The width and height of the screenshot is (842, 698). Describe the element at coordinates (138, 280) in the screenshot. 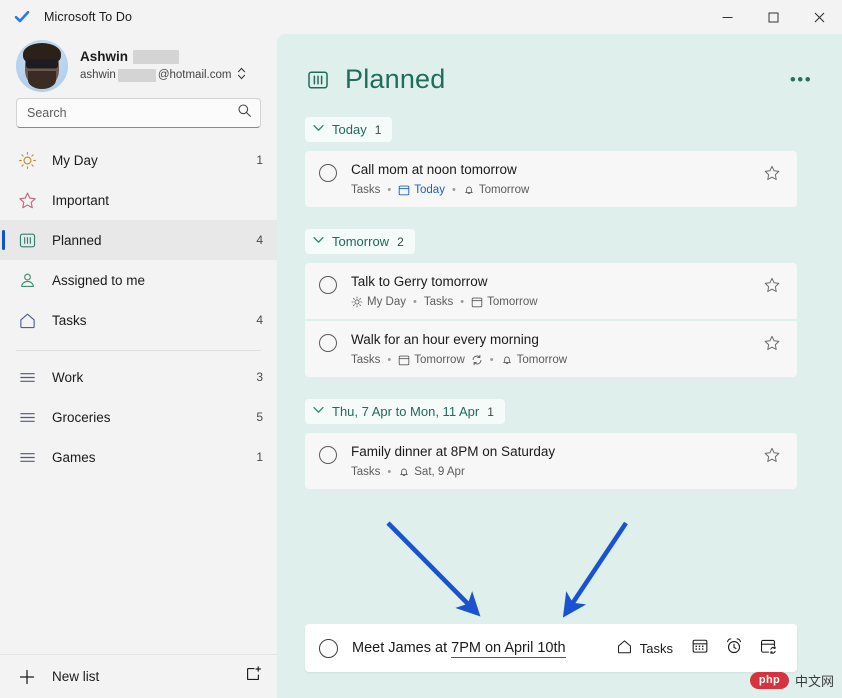

I see `sidebar-item-assigned-to-me: Assigned to me` at that location.